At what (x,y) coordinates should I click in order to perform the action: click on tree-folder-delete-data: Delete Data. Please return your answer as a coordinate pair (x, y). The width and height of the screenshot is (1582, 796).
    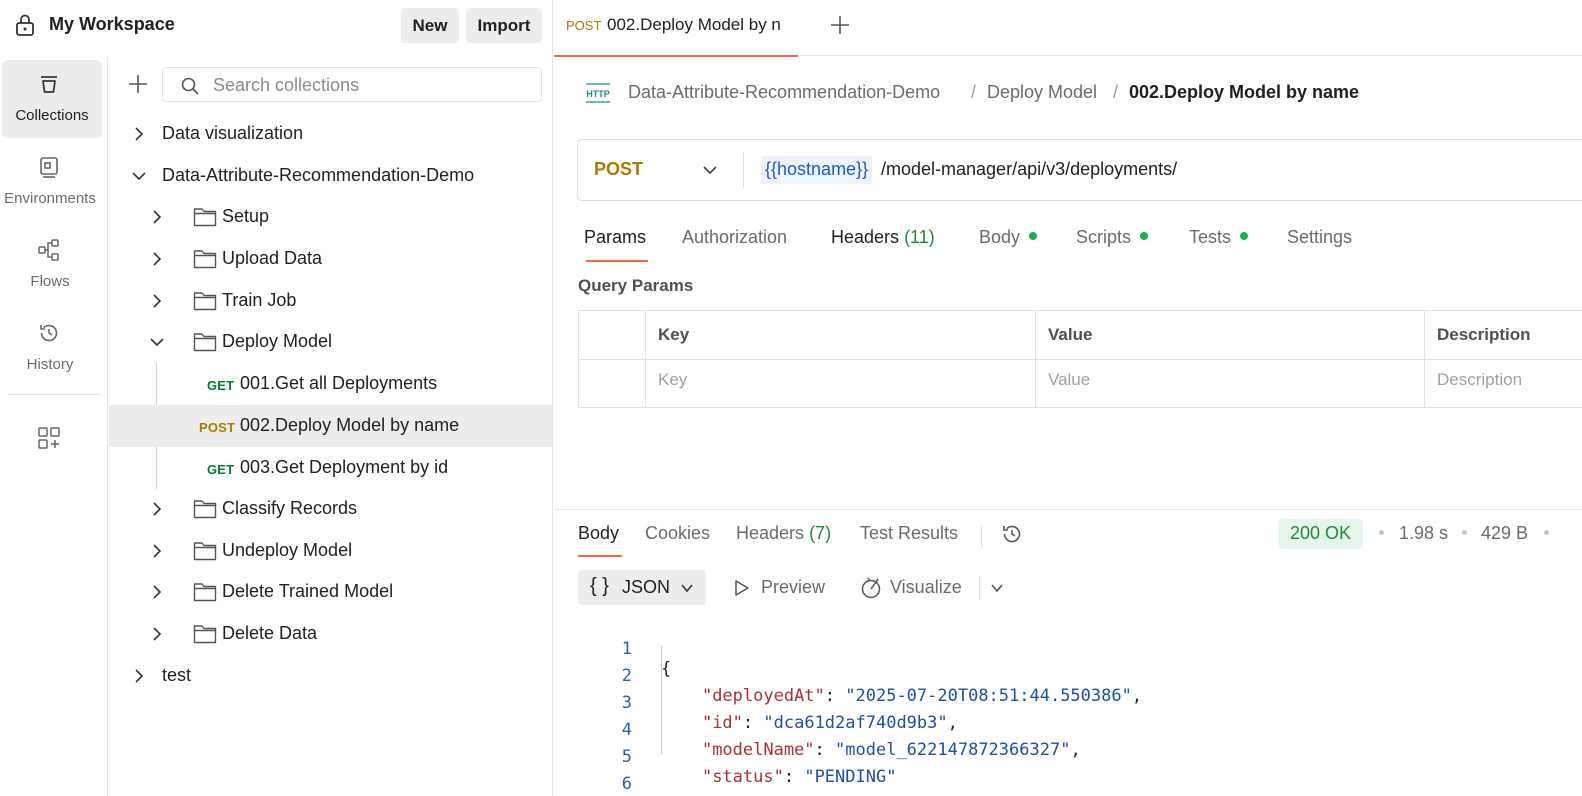
    Looking at the image, I should click on (330, 634).